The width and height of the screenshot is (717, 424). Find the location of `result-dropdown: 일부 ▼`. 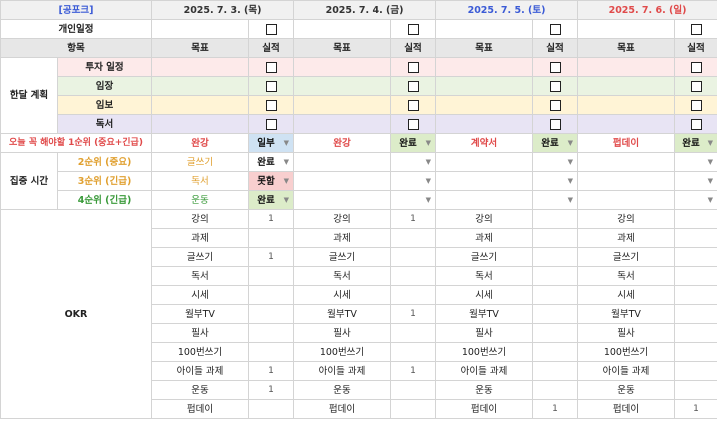

result-dropdown: 일부 ▼ is located at coordinates (271, 143).